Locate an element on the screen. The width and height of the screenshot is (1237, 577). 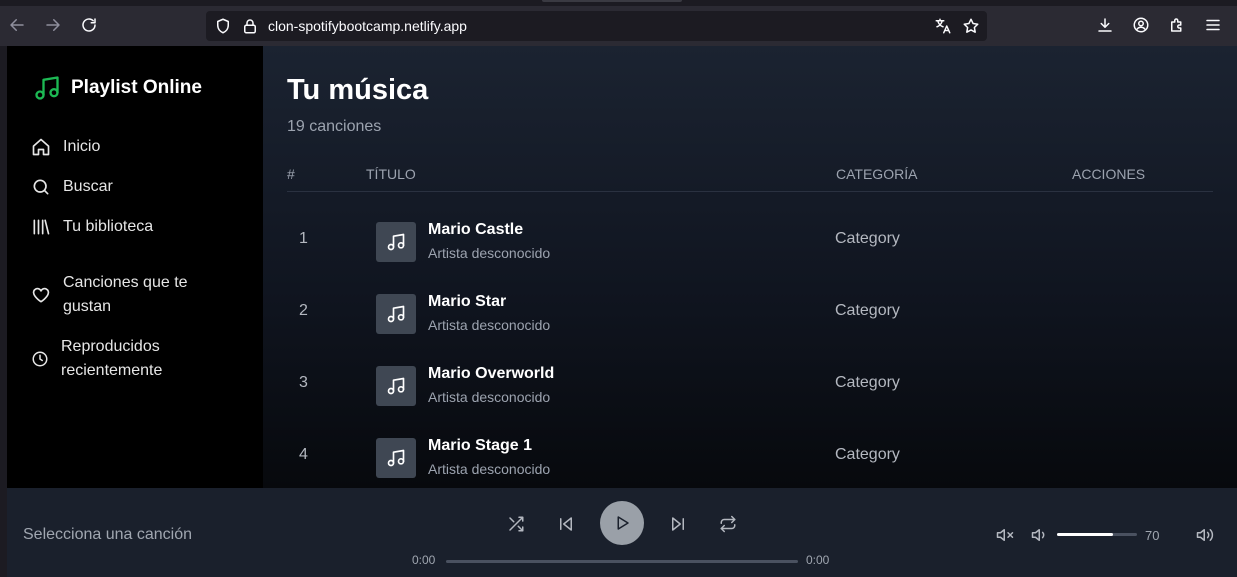
play-icon is located at coordinates (623, 523).